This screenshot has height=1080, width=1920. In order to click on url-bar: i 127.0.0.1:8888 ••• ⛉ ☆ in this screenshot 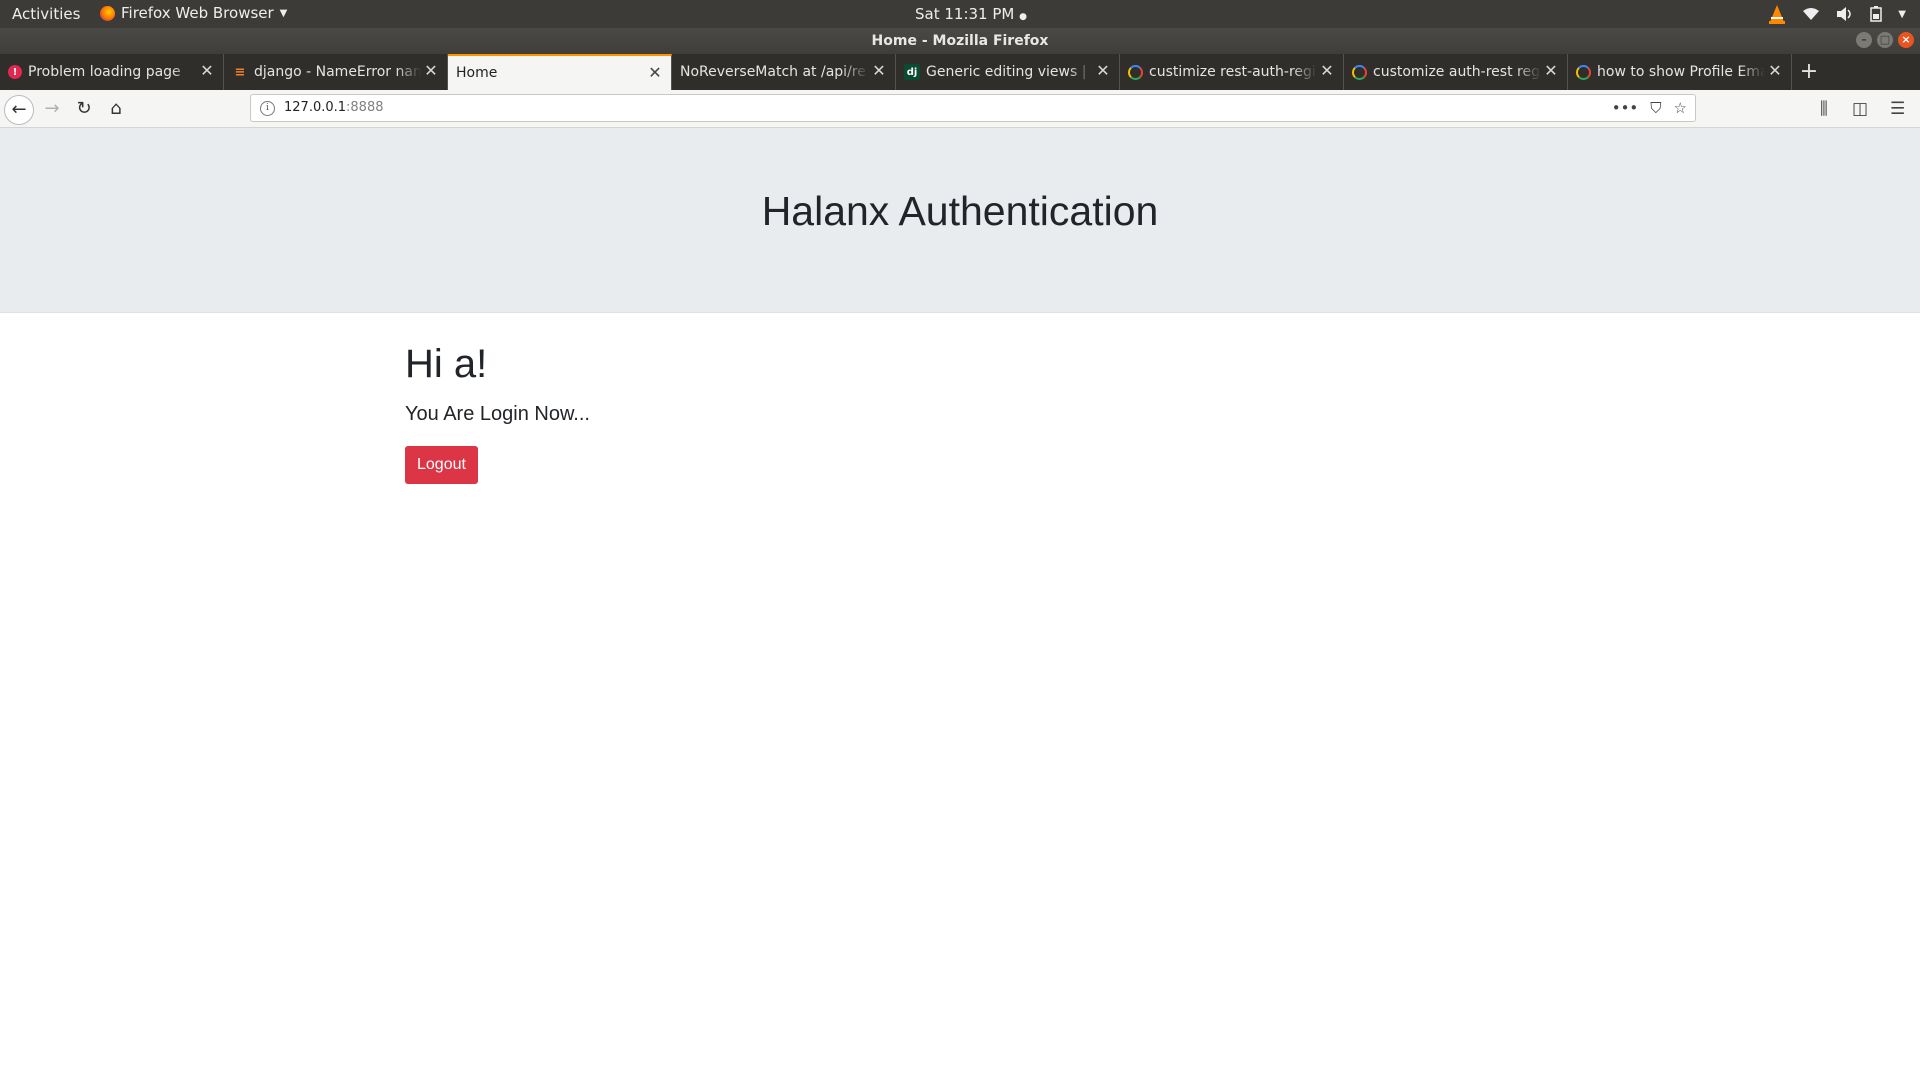, I will do `click(973, 108)`.